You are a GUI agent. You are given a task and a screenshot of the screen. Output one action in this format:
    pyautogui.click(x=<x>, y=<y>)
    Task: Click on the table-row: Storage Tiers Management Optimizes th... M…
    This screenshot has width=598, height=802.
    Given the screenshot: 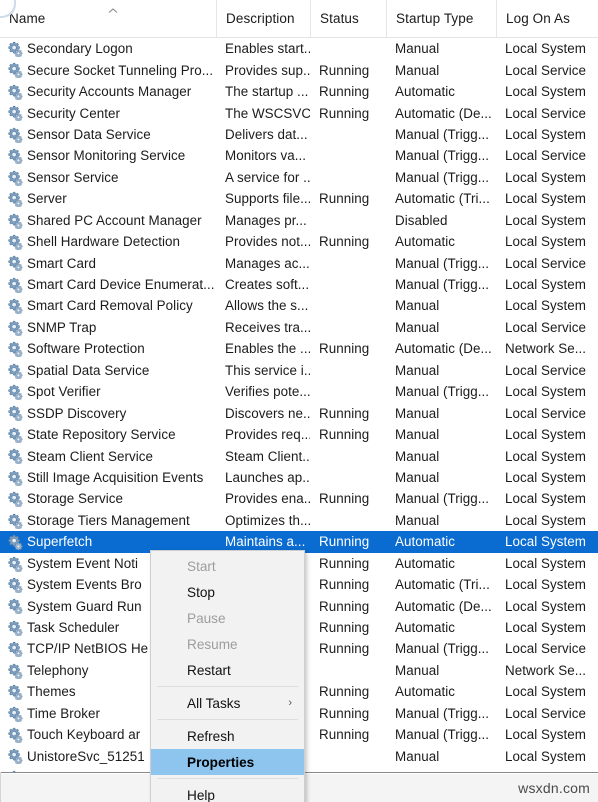 What is the action you would take?
    pyautogui.click(x=299, y=520)
    